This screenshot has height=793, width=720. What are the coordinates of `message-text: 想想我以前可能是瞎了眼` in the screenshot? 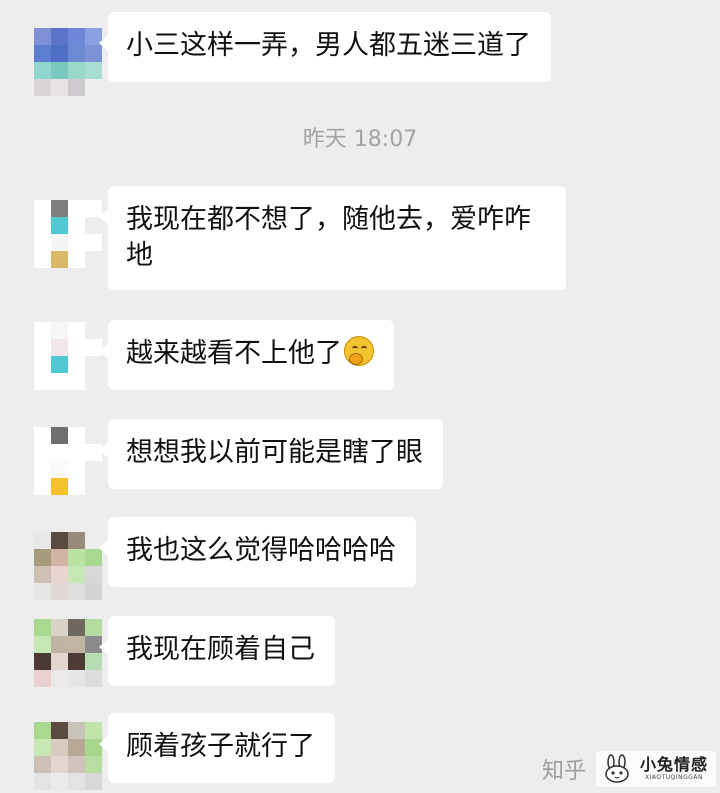 It's located at (274, 452).